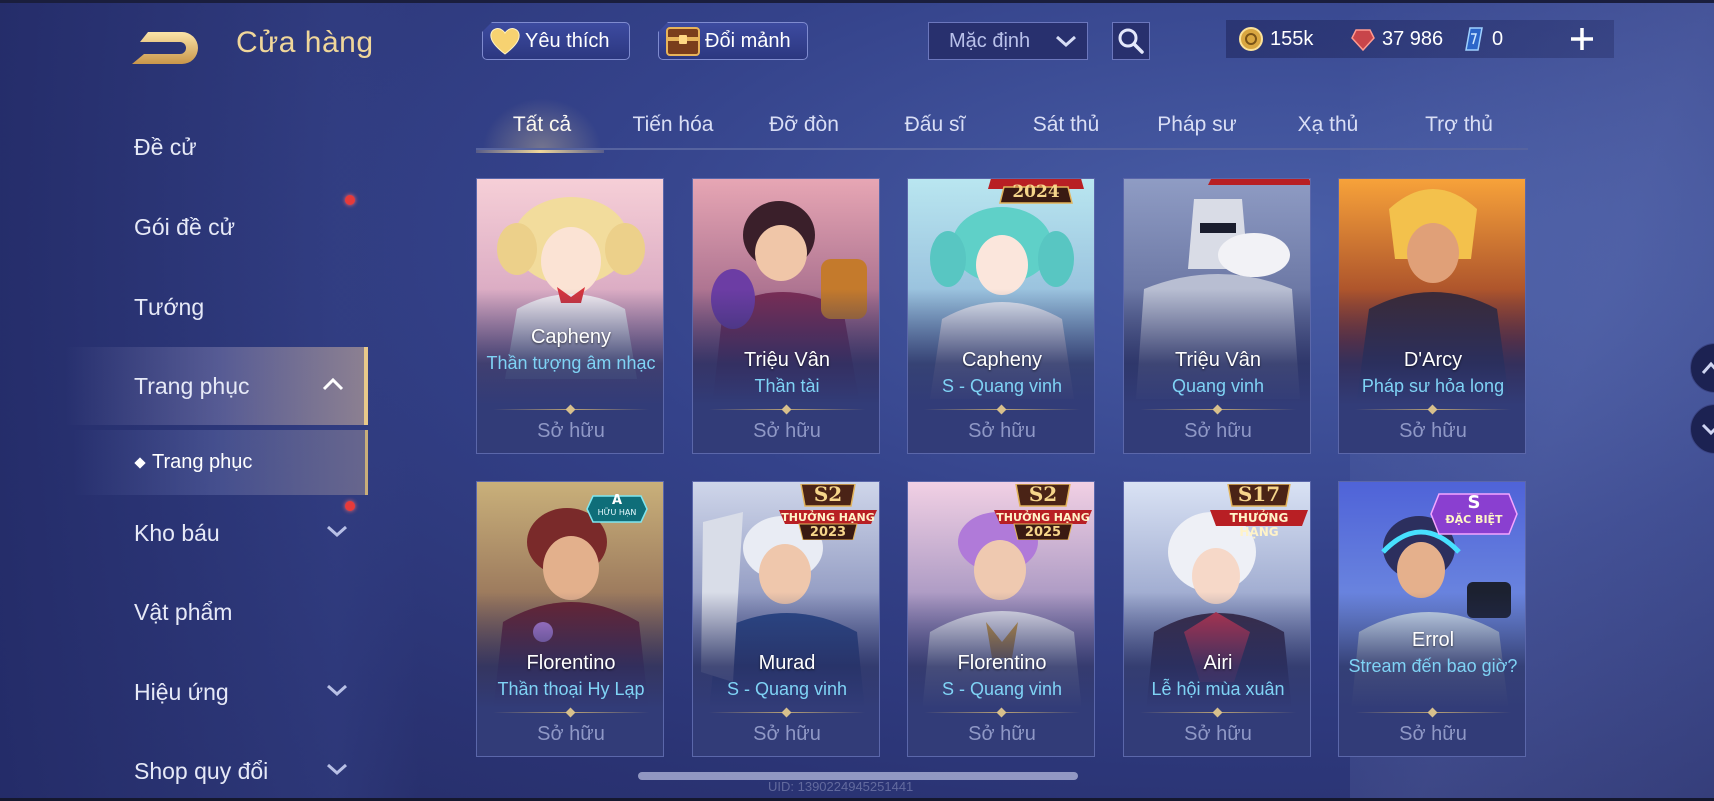 The image size is (1714, 801). What do you see at coordinates (1707, 367) in the screenshot?
I see `chevron-up-icon` at bounding box center [1707, 367].